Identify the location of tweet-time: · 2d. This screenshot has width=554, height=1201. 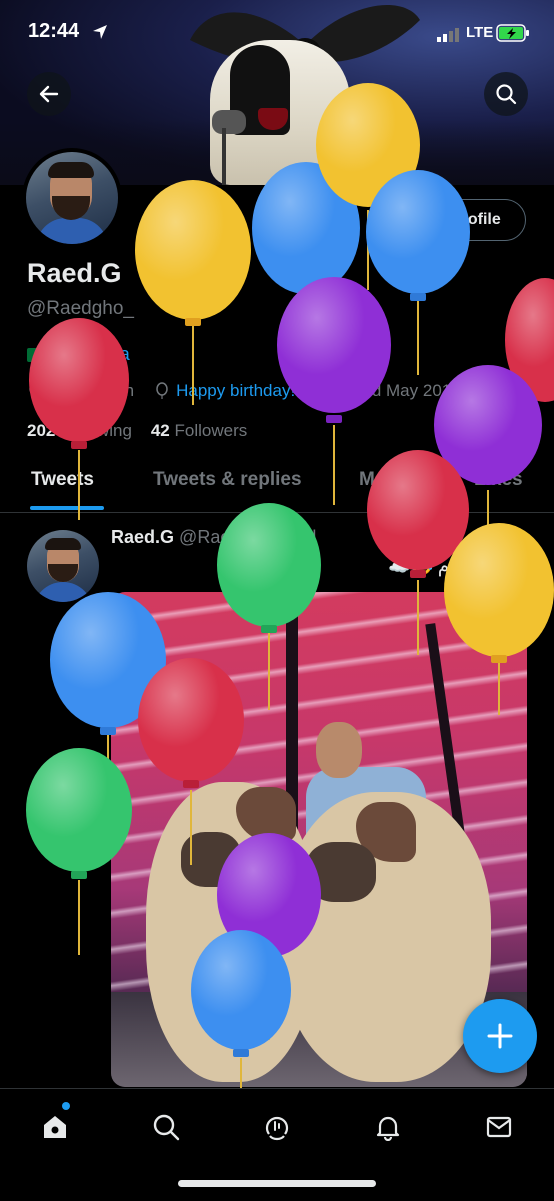
(301, 537).